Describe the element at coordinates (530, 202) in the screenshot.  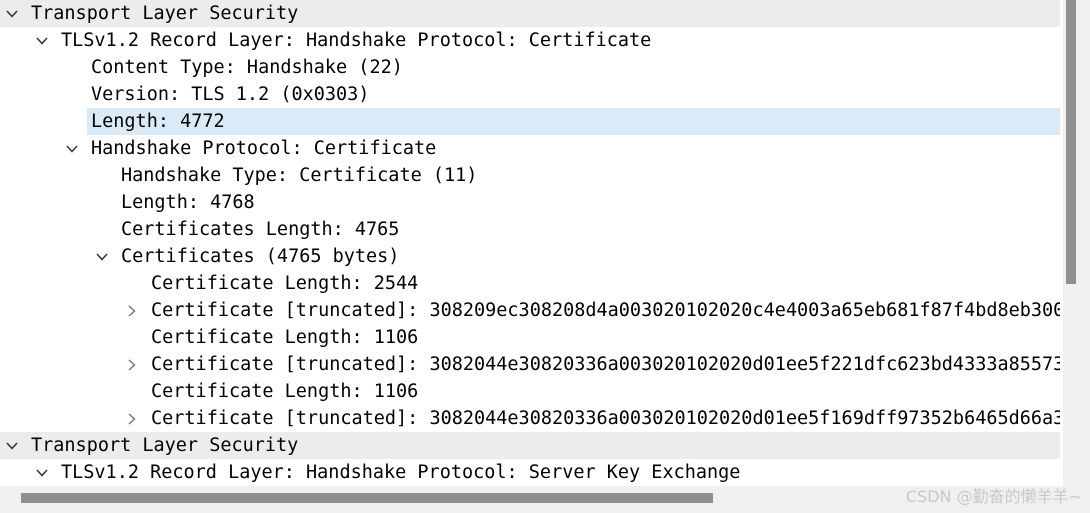
I see `tree-row: Length: 4768` at that location.